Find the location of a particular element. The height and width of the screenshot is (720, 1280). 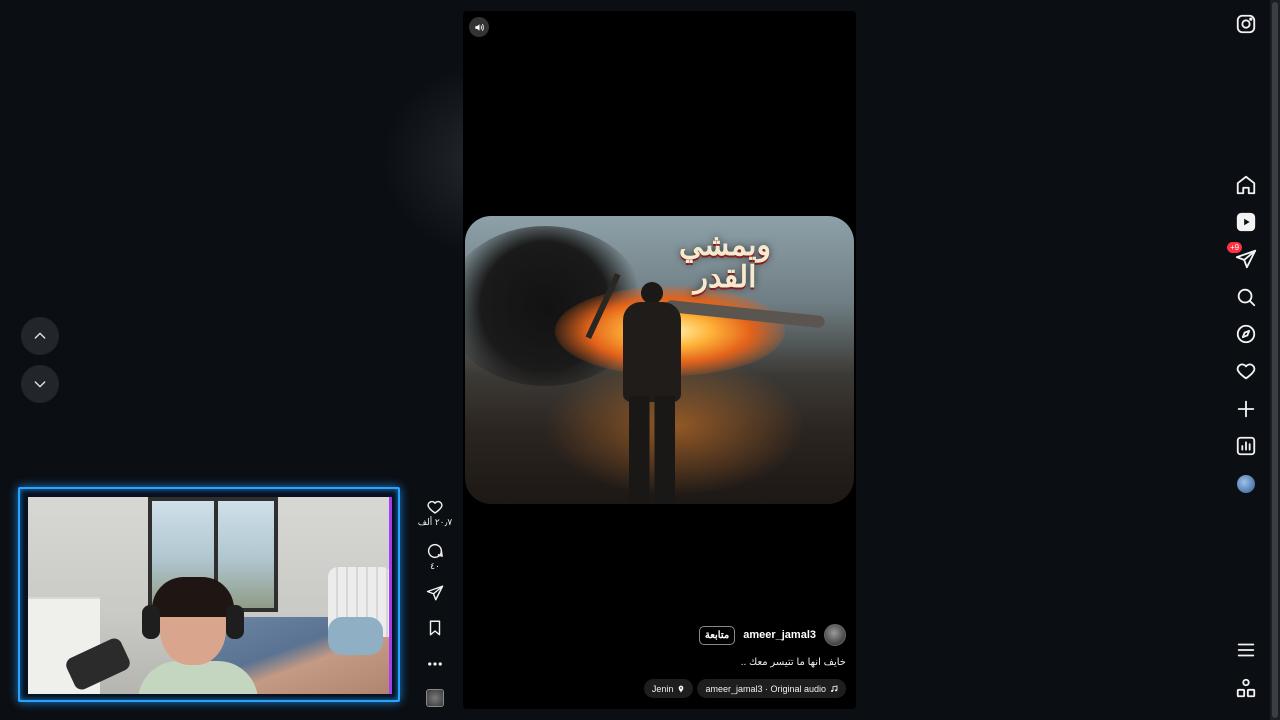

next-reel-button is located at coordinates (40, 384).